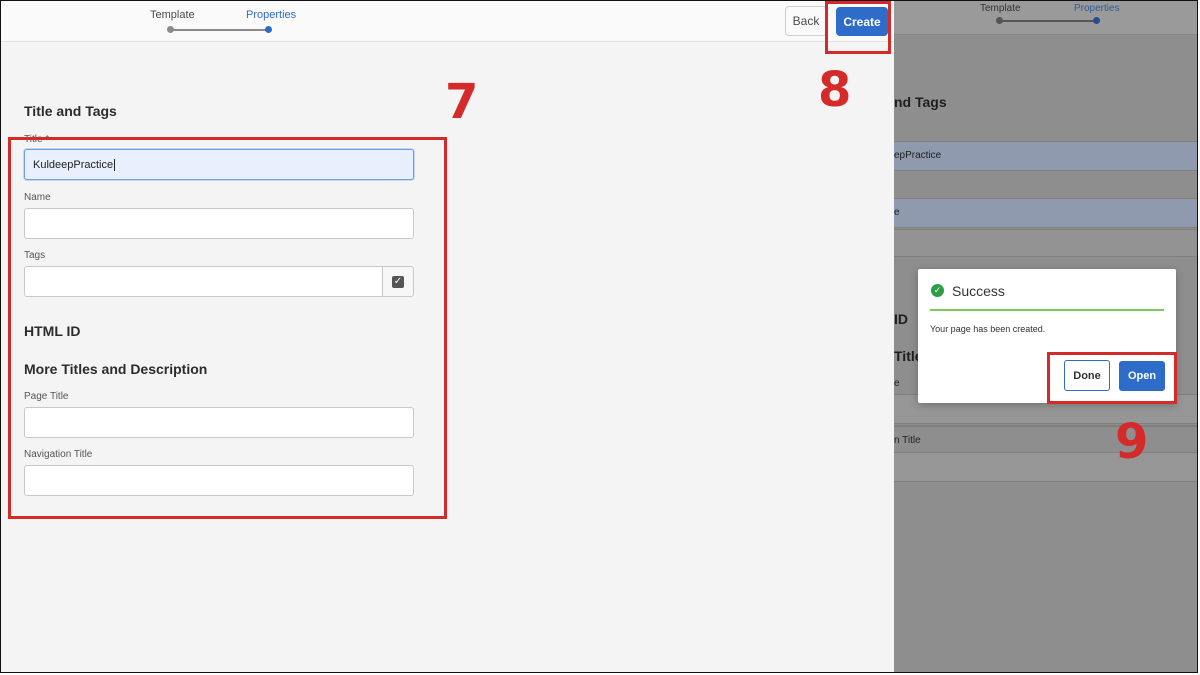  What do you see at coordinates (937, 290) in the screenshot?
I see `success-check-icon: ✓` at bounding box center [937, 290].